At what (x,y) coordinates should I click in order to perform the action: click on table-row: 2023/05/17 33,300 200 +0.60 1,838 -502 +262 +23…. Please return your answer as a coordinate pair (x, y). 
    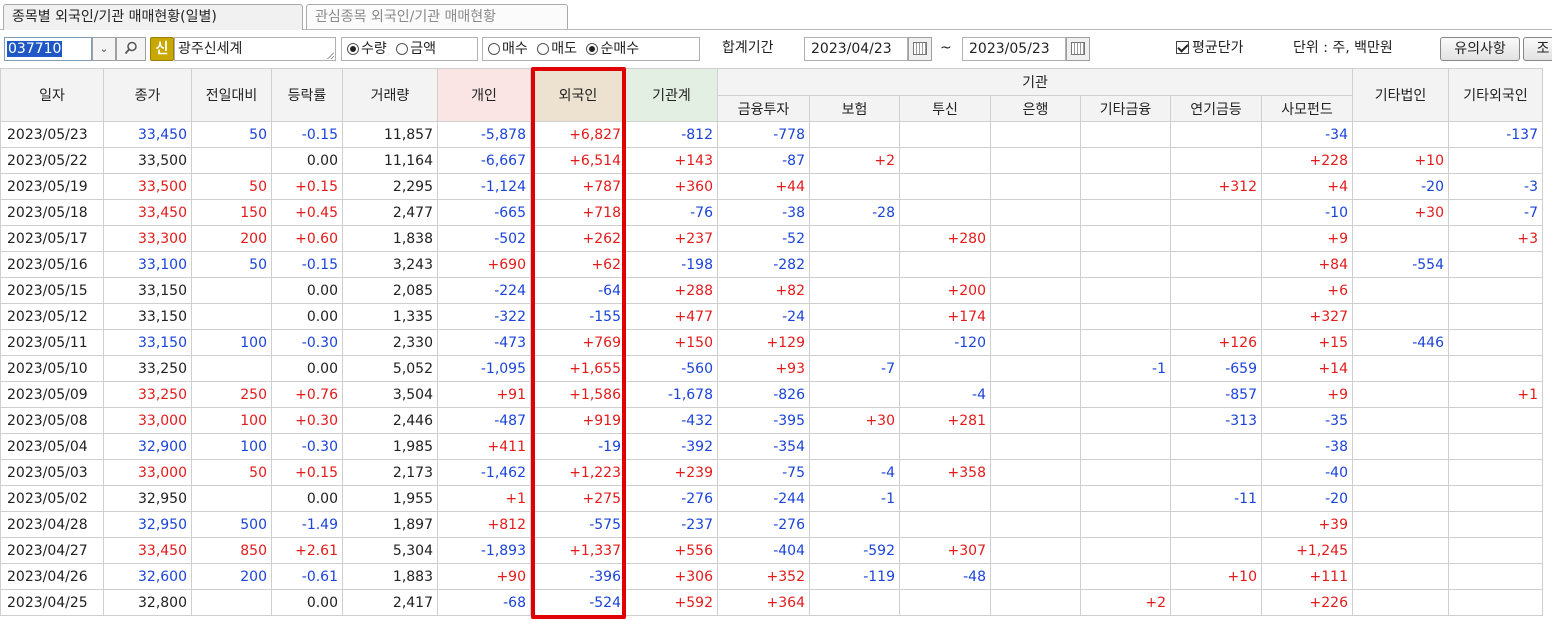
    Looking at the image, I should click on (771, 238).